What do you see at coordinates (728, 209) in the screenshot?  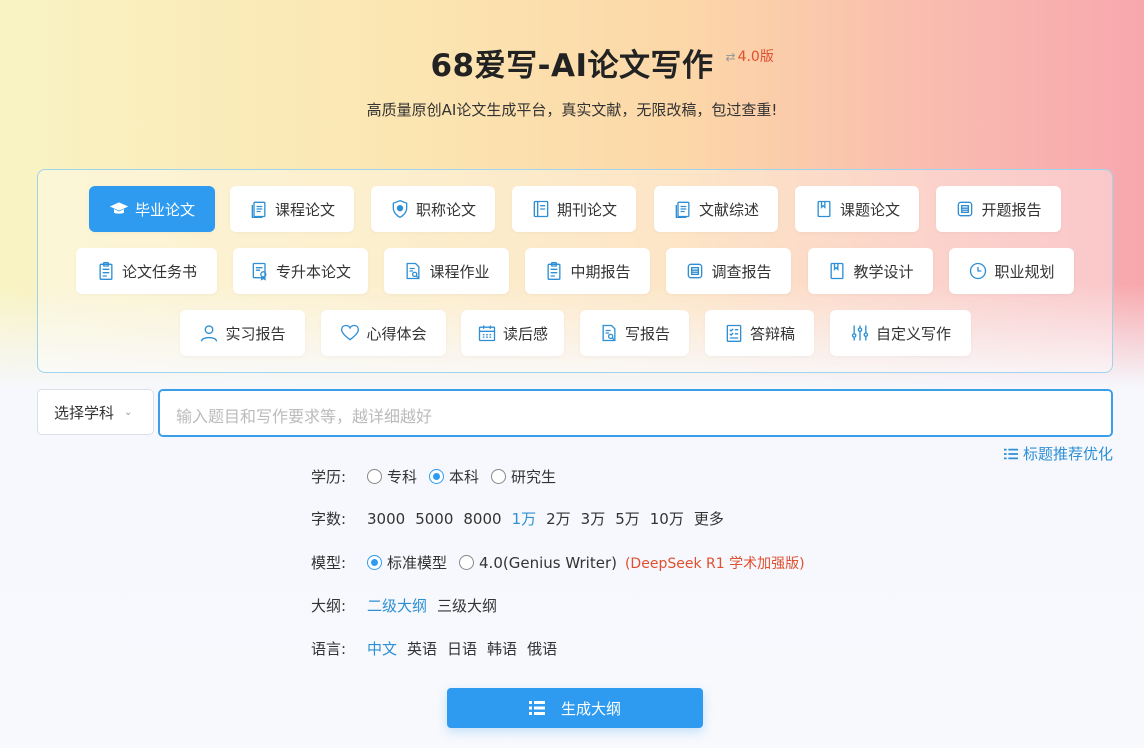 I see `type-label: 文献综述` at bounding box center [728, 209].